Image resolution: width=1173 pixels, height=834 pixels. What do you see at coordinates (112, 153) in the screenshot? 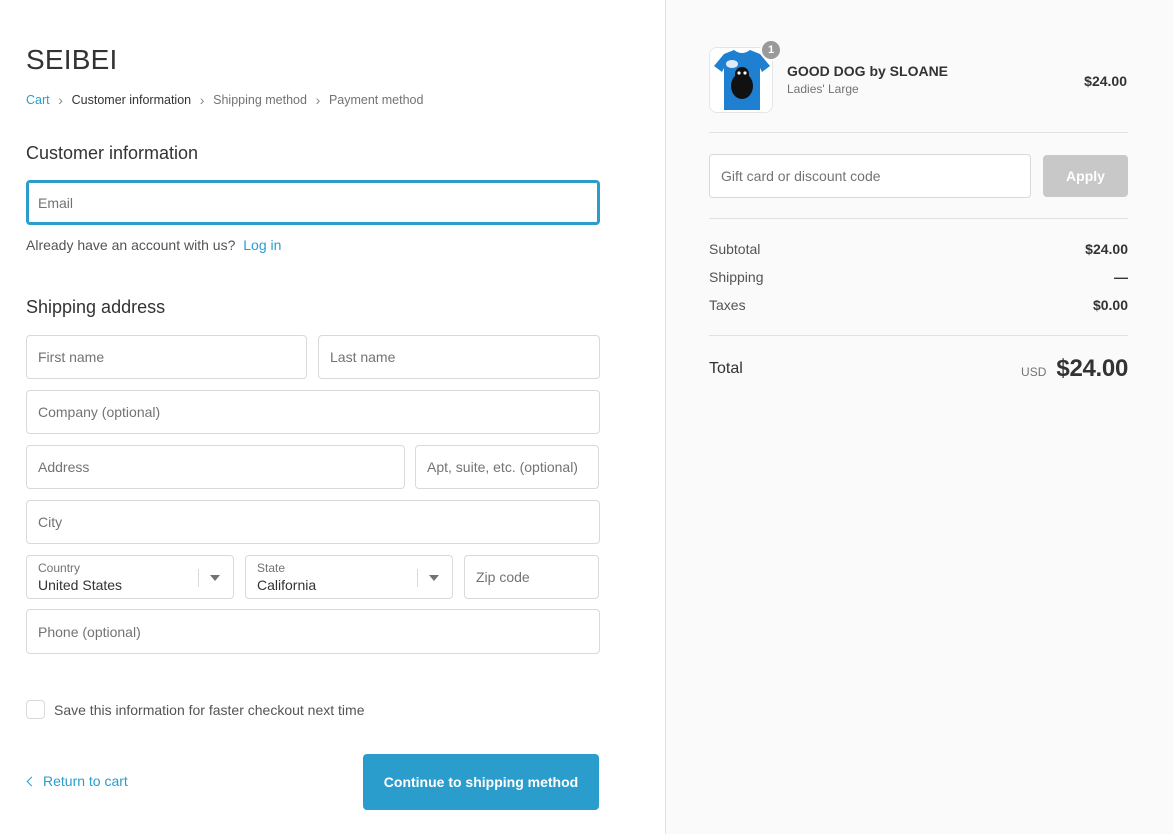
I see `customer-information-heading: Customer information` at bounding box center [112, 153].